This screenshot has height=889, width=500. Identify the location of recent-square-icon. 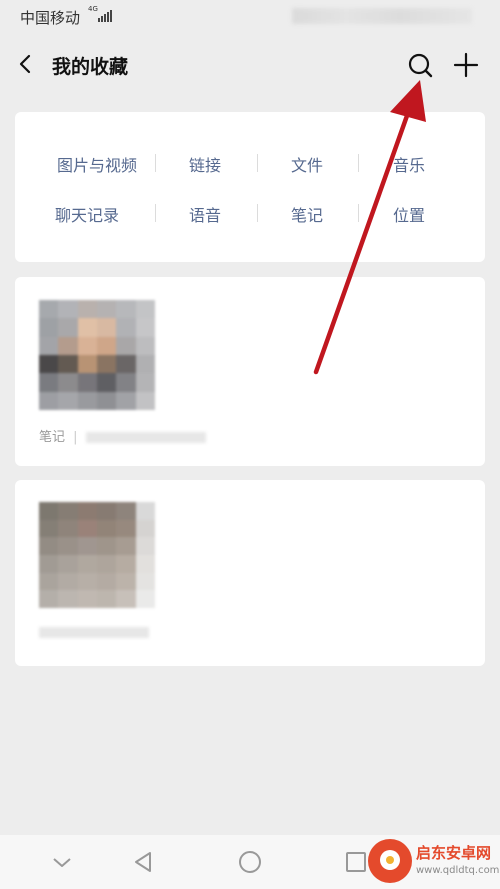
(356, 862).